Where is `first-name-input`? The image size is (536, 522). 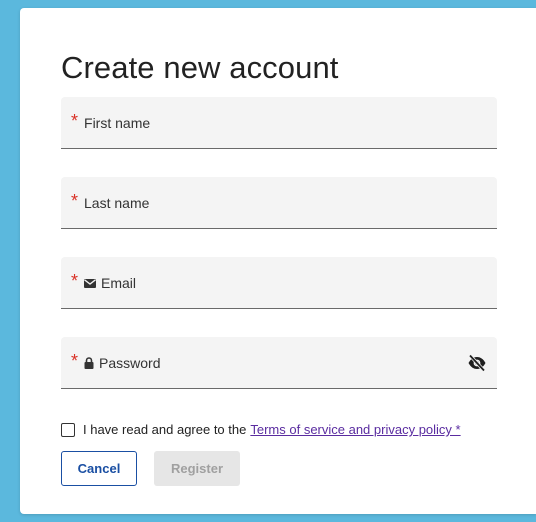
first-name-input is located at coordinates (298, 122).